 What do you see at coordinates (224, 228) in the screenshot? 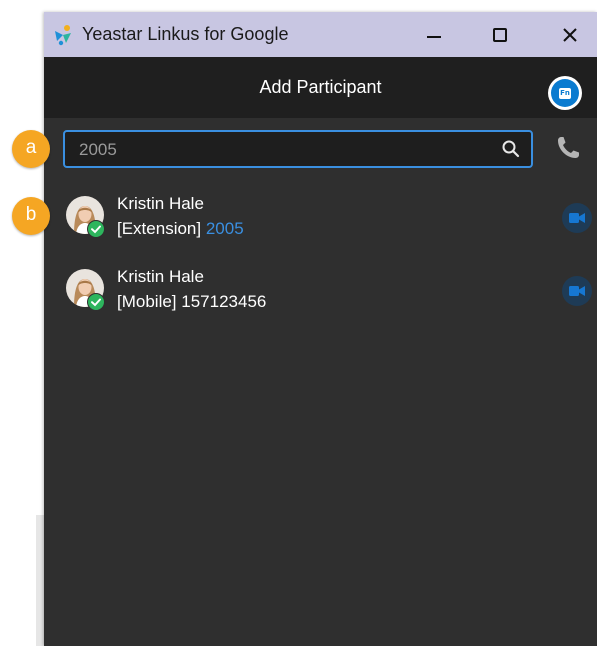
I see `contact-number: 2005` at bounding box center [224, 228].